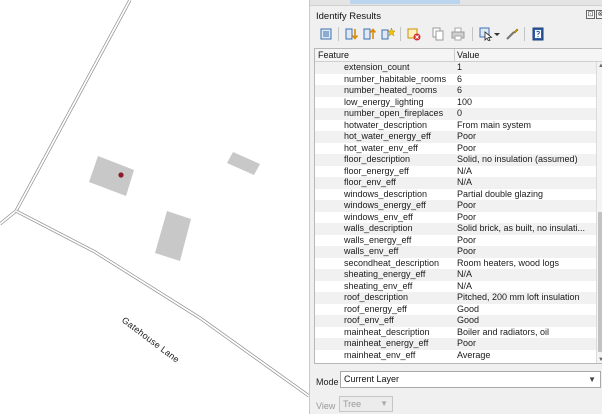 This screenshot has height=414, width=602. Describe the element at coordinates (377, 159) in the screenshot. I see `attribute-name: floor_description` at that location.